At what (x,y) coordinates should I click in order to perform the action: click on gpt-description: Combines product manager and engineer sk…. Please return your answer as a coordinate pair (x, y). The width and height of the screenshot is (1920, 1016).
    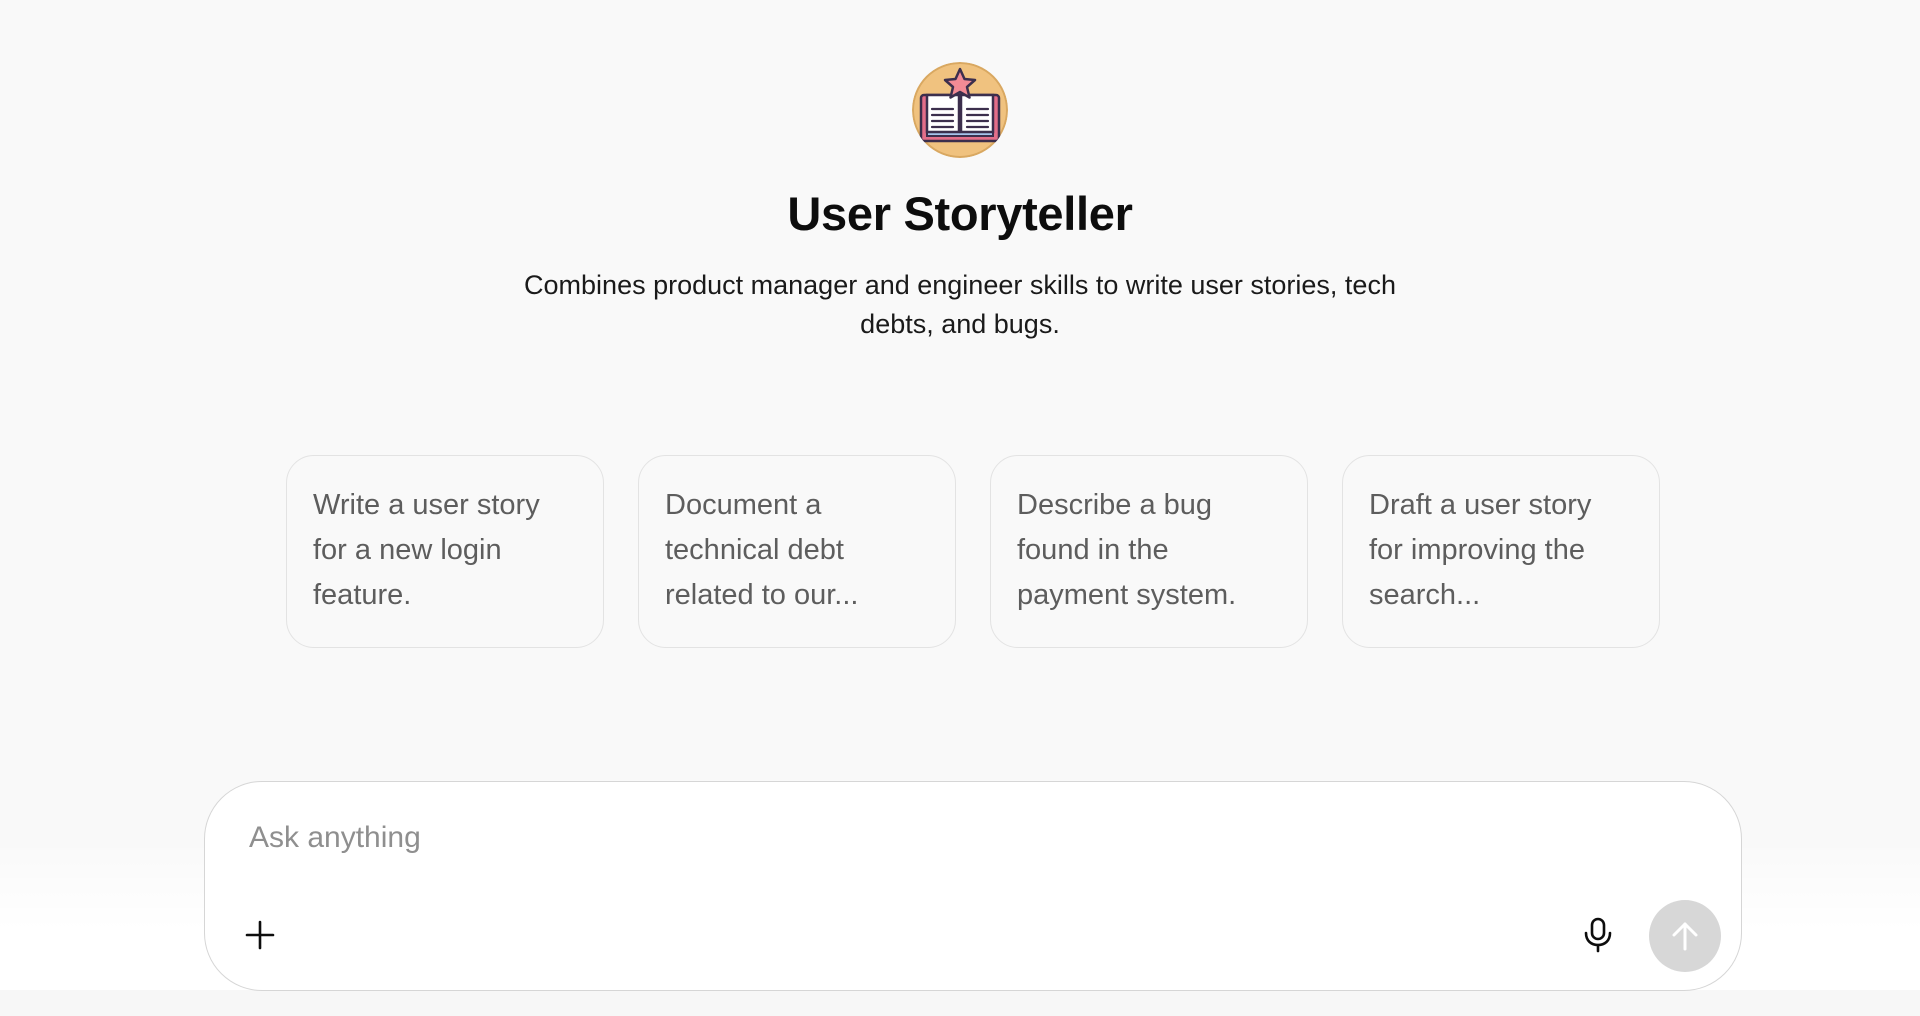
    Looking at the image, I should click on (960, 304).